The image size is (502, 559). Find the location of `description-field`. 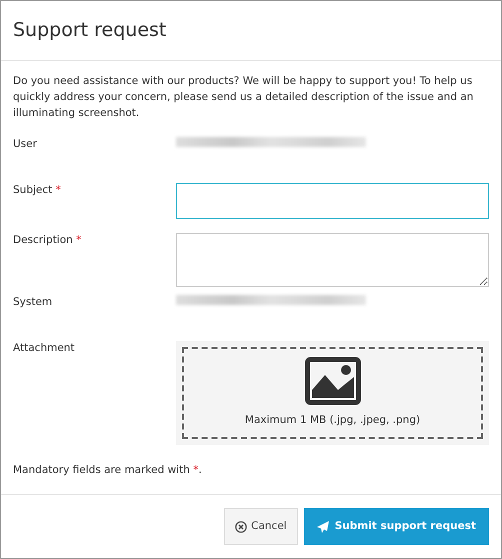

description-field is located at coordinates (332, 259).